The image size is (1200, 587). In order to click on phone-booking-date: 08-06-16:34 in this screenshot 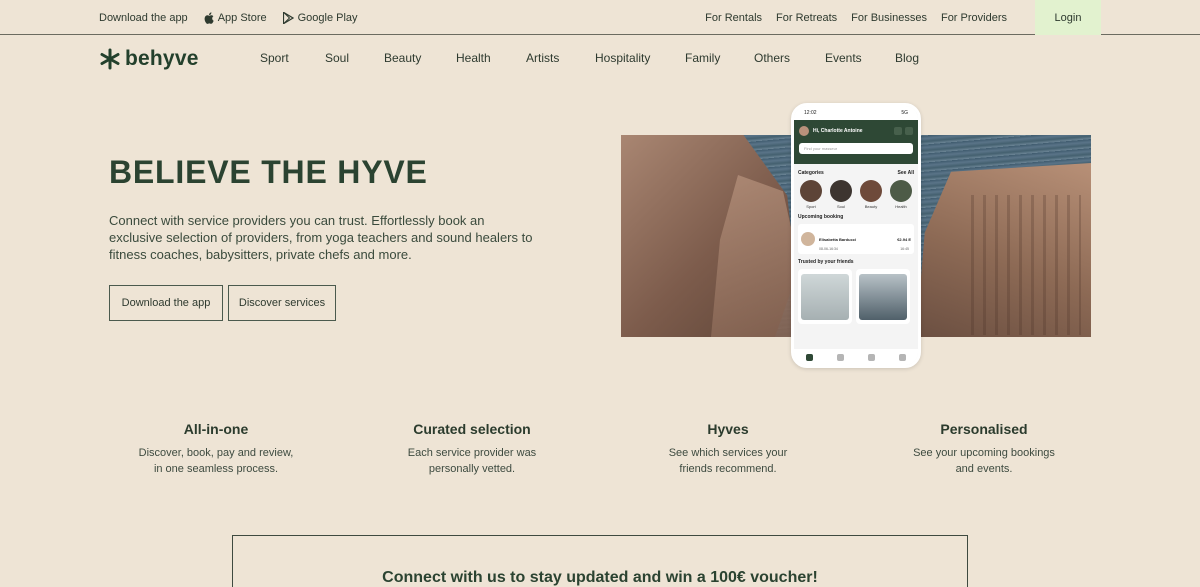, I will do `click(828, 249)`.